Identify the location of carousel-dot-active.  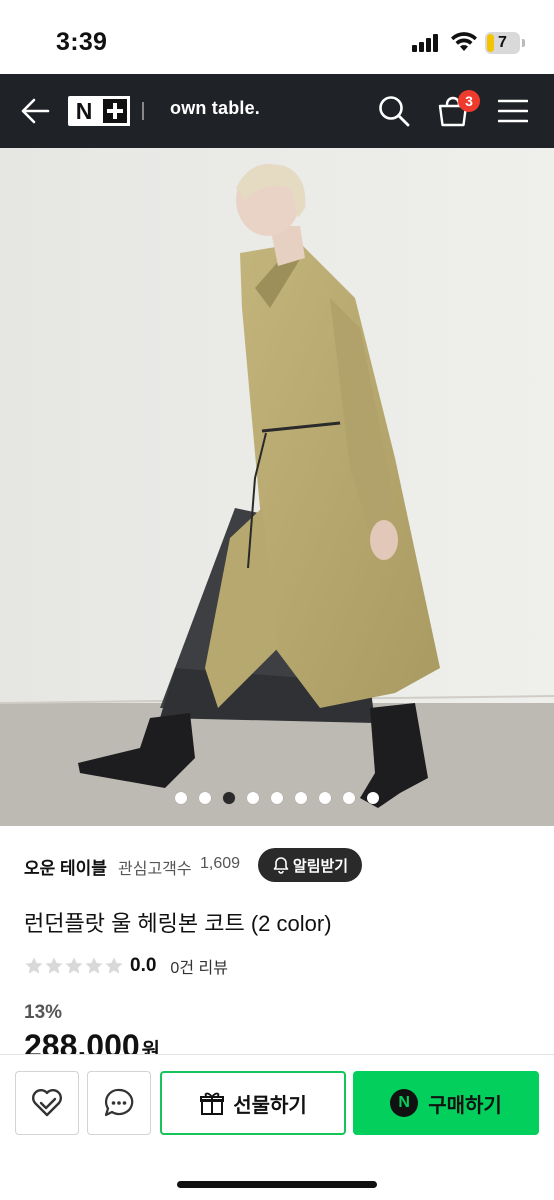
(229, 798).